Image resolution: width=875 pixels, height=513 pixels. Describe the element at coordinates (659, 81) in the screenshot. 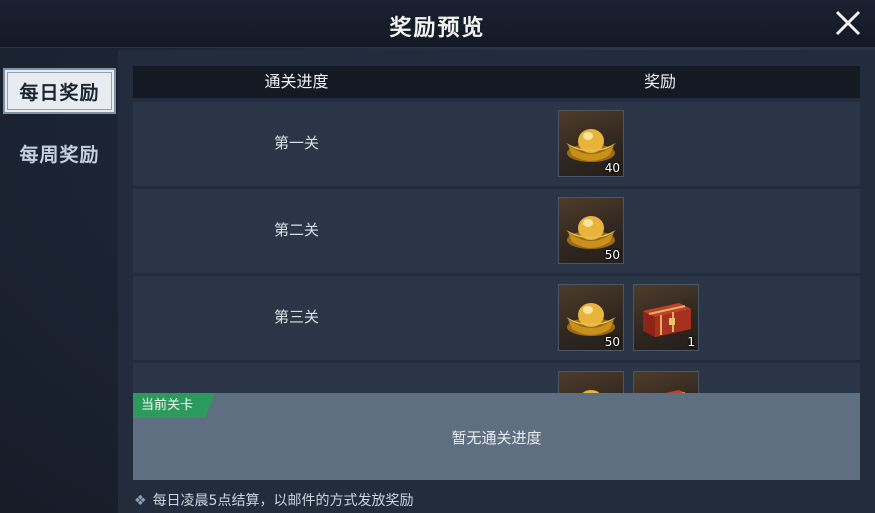

I see `column-header-reward: 奖励` at that location.